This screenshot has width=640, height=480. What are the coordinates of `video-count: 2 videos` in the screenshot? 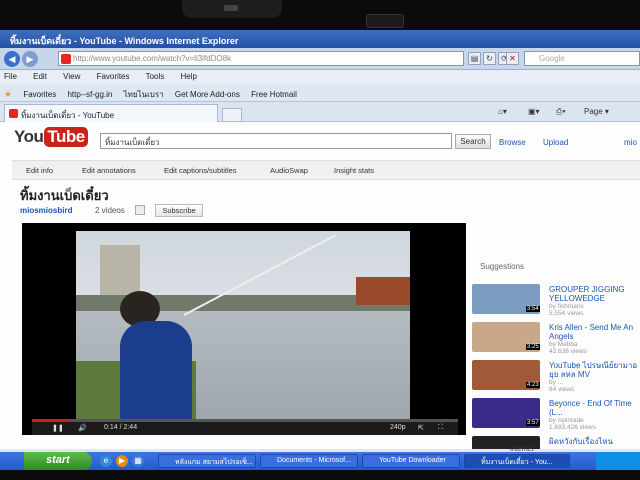 It's located at (110, 210).